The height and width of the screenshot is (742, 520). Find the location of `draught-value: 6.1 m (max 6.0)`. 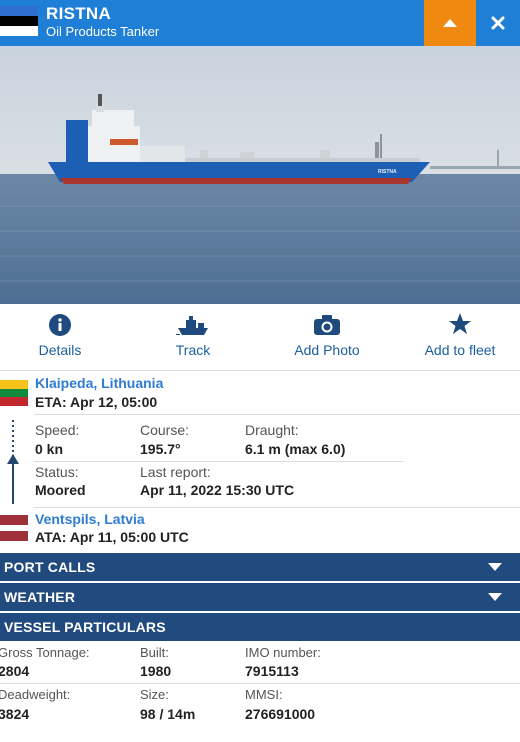

draught-value: 6.1 m (max 6.0) is located at coordinates (295, 449).